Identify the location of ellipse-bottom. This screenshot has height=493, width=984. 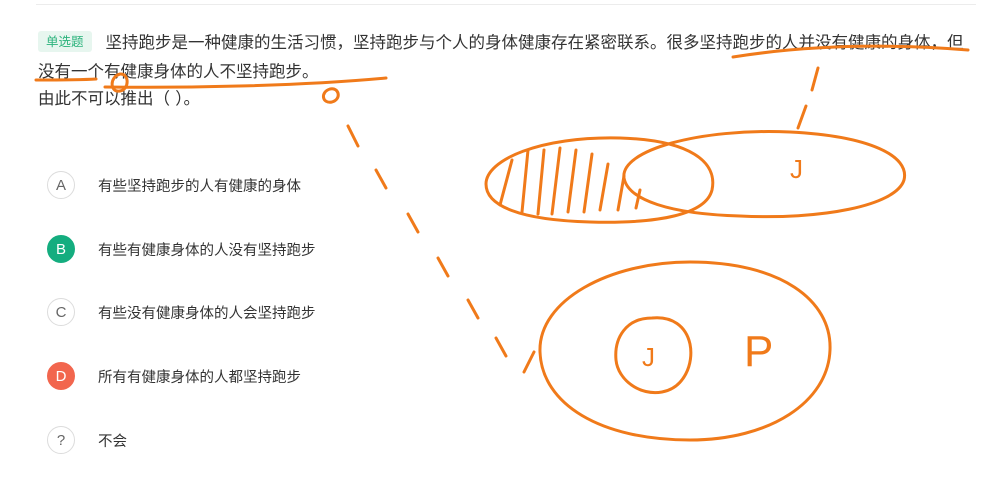
(685, 351).